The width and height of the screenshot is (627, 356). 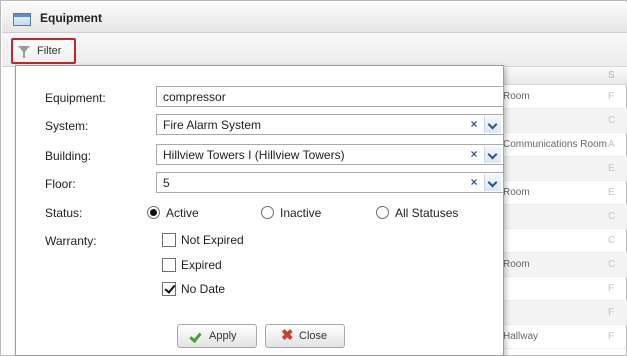 I want to click on warranty-no-date-label: No Date, so click(x=203, y=289).